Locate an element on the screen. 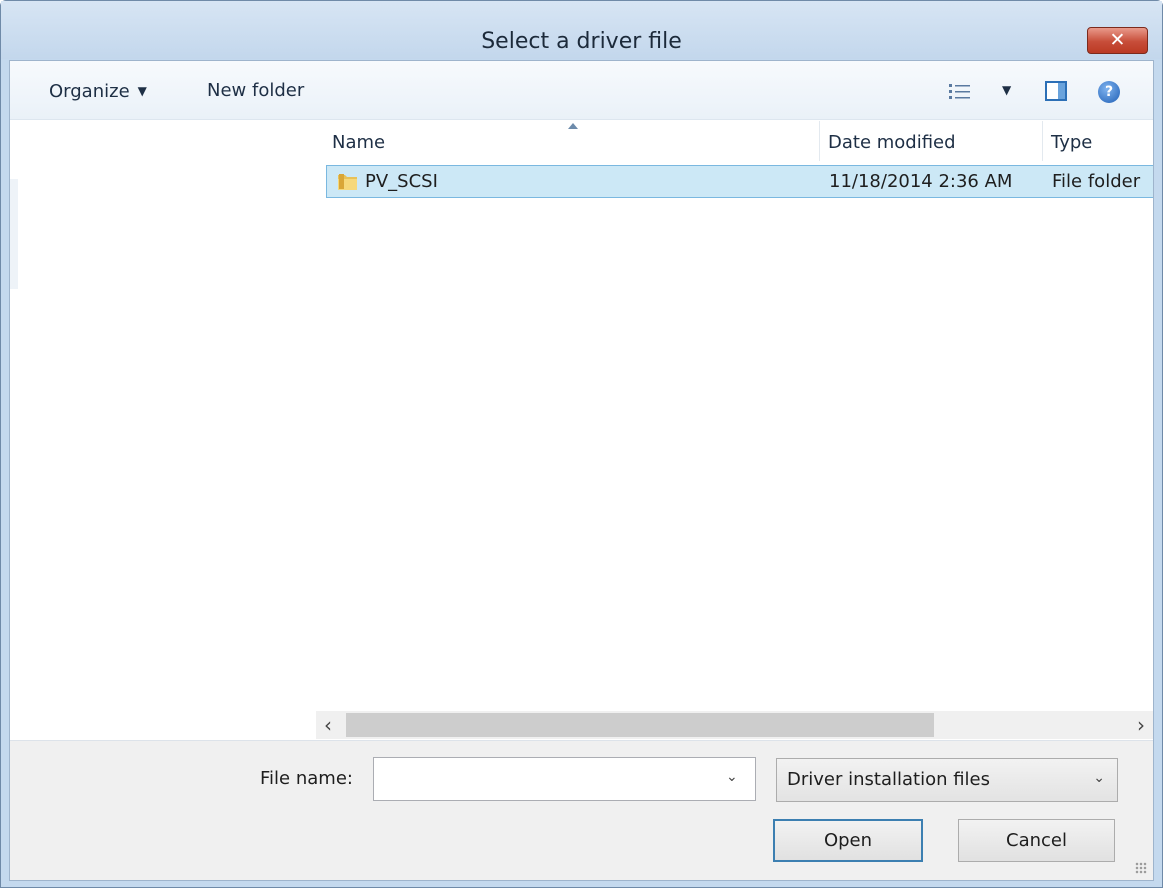 The image size is (1163, 888). file-name-dropdown-chevron-icon: ⌄ is located at coordinates (732, 777).